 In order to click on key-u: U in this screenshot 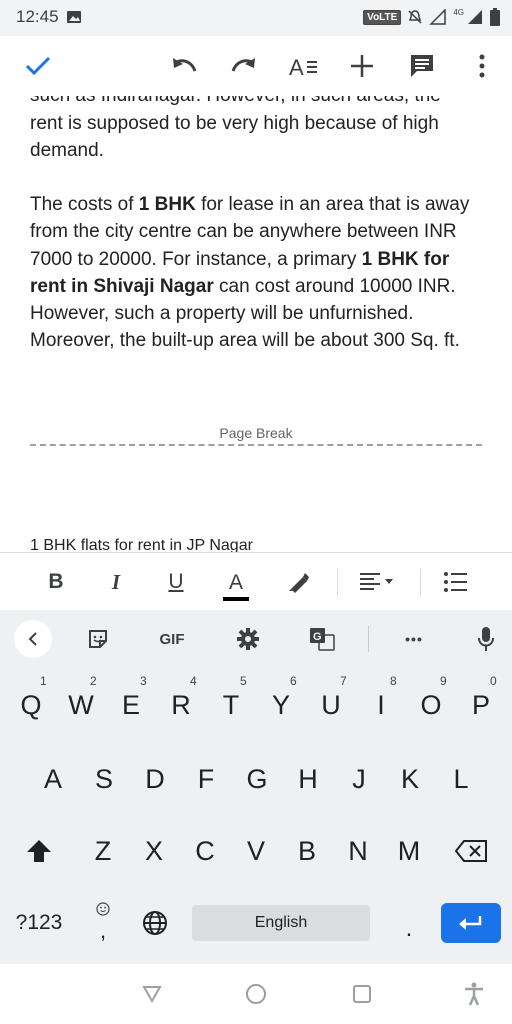, I will do `click(331, 705)`.